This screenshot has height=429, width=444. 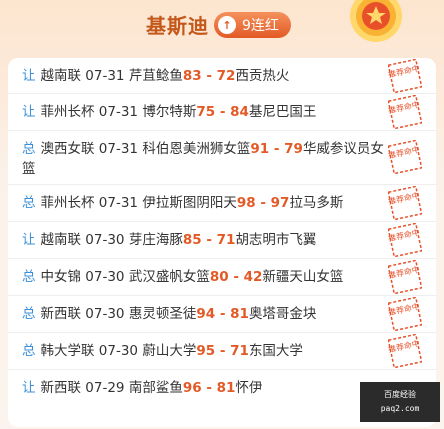 What do you see at coordinates (155, 388) in the screenshot?
I see `home-team: 南部鲨鱼` at bounding box center [155, 388].